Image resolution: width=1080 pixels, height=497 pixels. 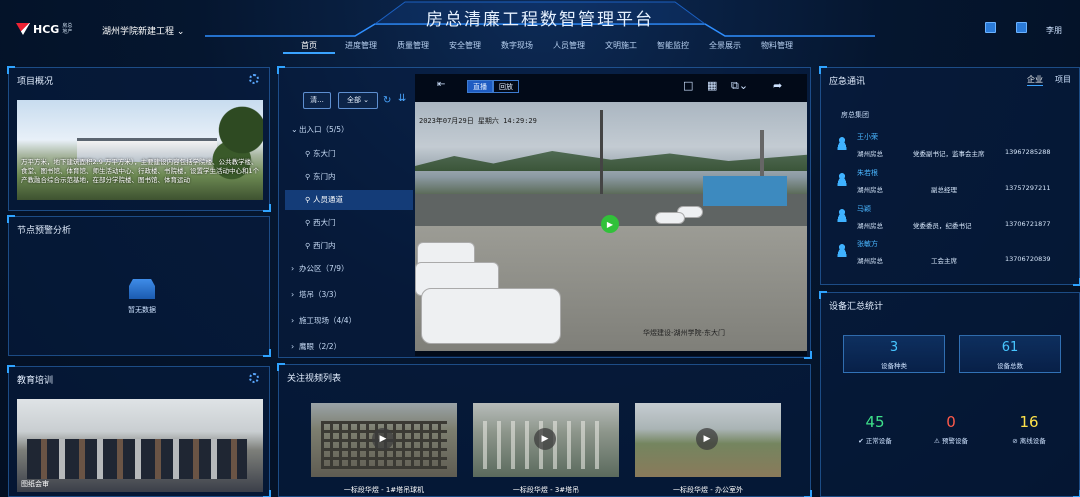 I want to click on offline-devices-label: ⊘ 离线设备, so click(x=1029, y=440).